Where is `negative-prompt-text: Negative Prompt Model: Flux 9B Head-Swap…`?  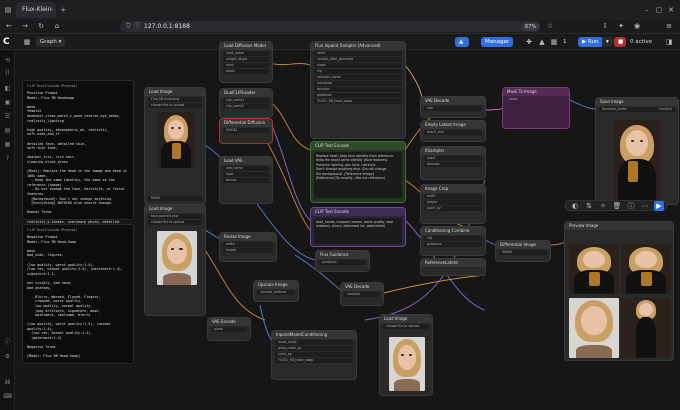 negative-prompt-text: Negative Prompt Model: Flux 9B Head-Swap… is located at coordinates (78, 297).